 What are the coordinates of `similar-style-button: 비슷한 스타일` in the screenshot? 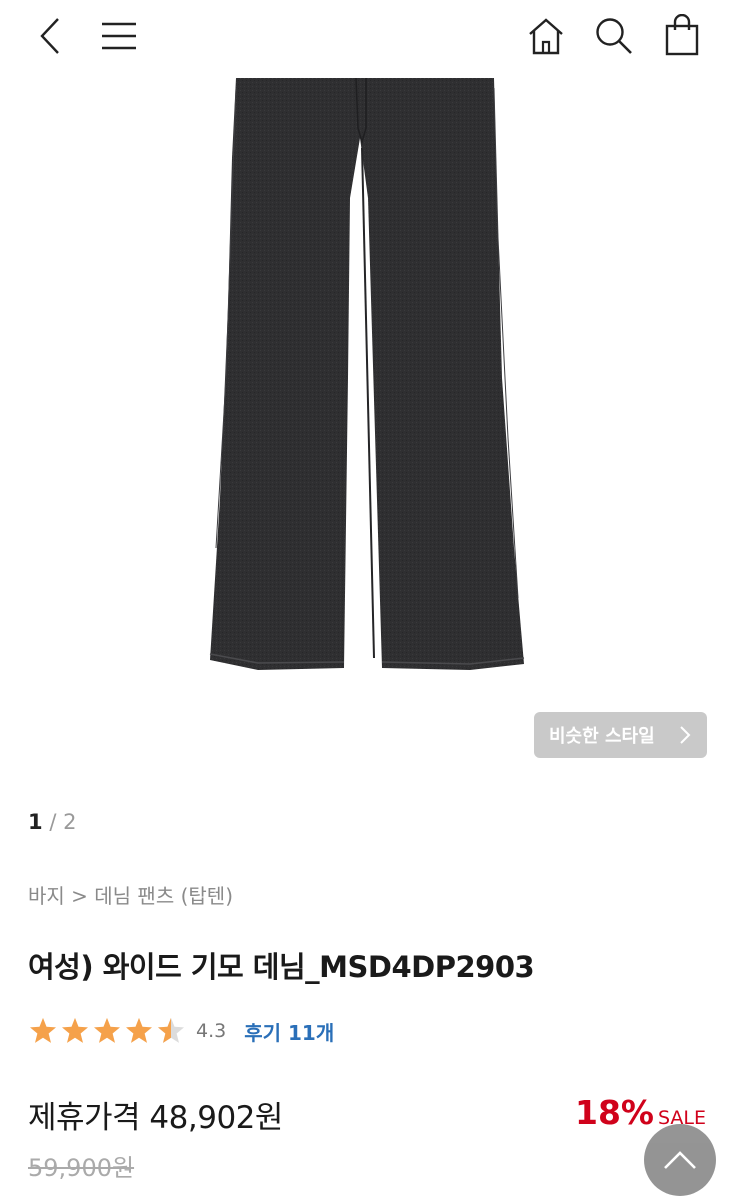 It's located at (620, 735).